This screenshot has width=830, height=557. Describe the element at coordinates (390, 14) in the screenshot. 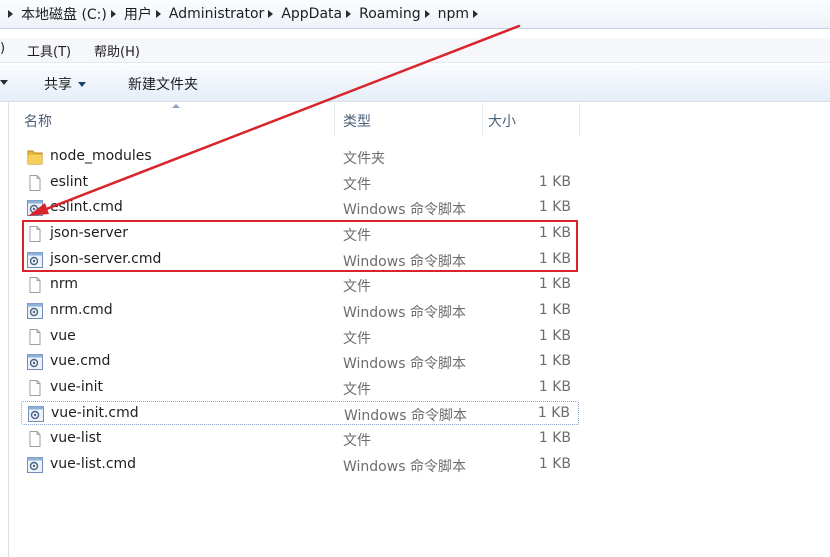

I see `breadcrumb-roaming: Roaming` at that location.